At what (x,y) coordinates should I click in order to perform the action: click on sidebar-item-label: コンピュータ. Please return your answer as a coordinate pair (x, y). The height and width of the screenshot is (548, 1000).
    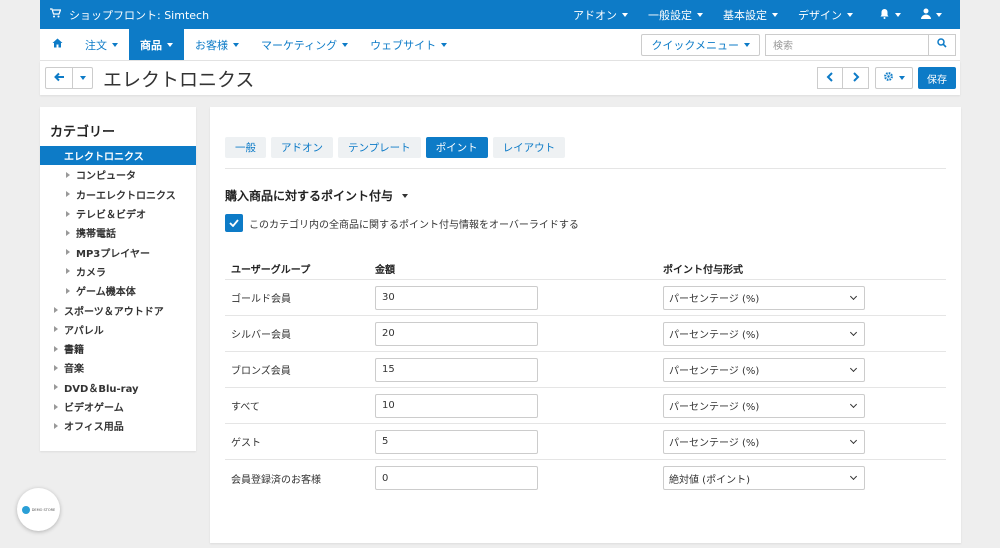
    Looking at the image, I should click on (106, 177).